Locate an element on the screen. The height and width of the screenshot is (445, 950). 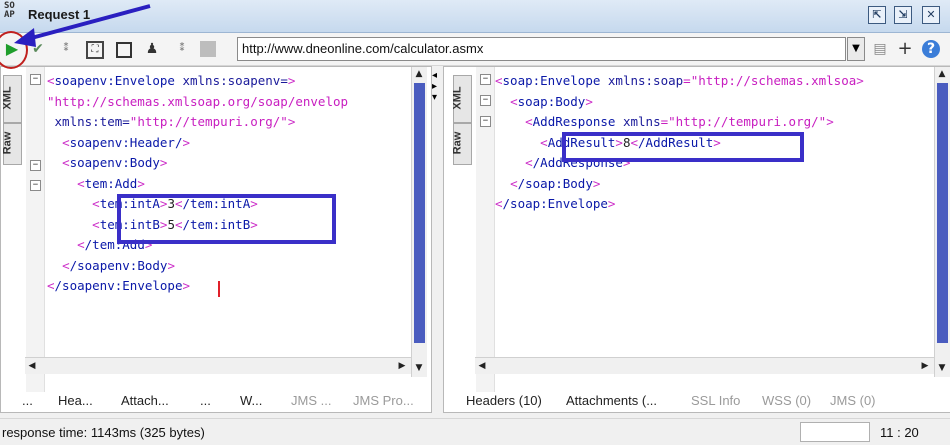
tab-request-raw: Raw is located at coordinates (11, 144).